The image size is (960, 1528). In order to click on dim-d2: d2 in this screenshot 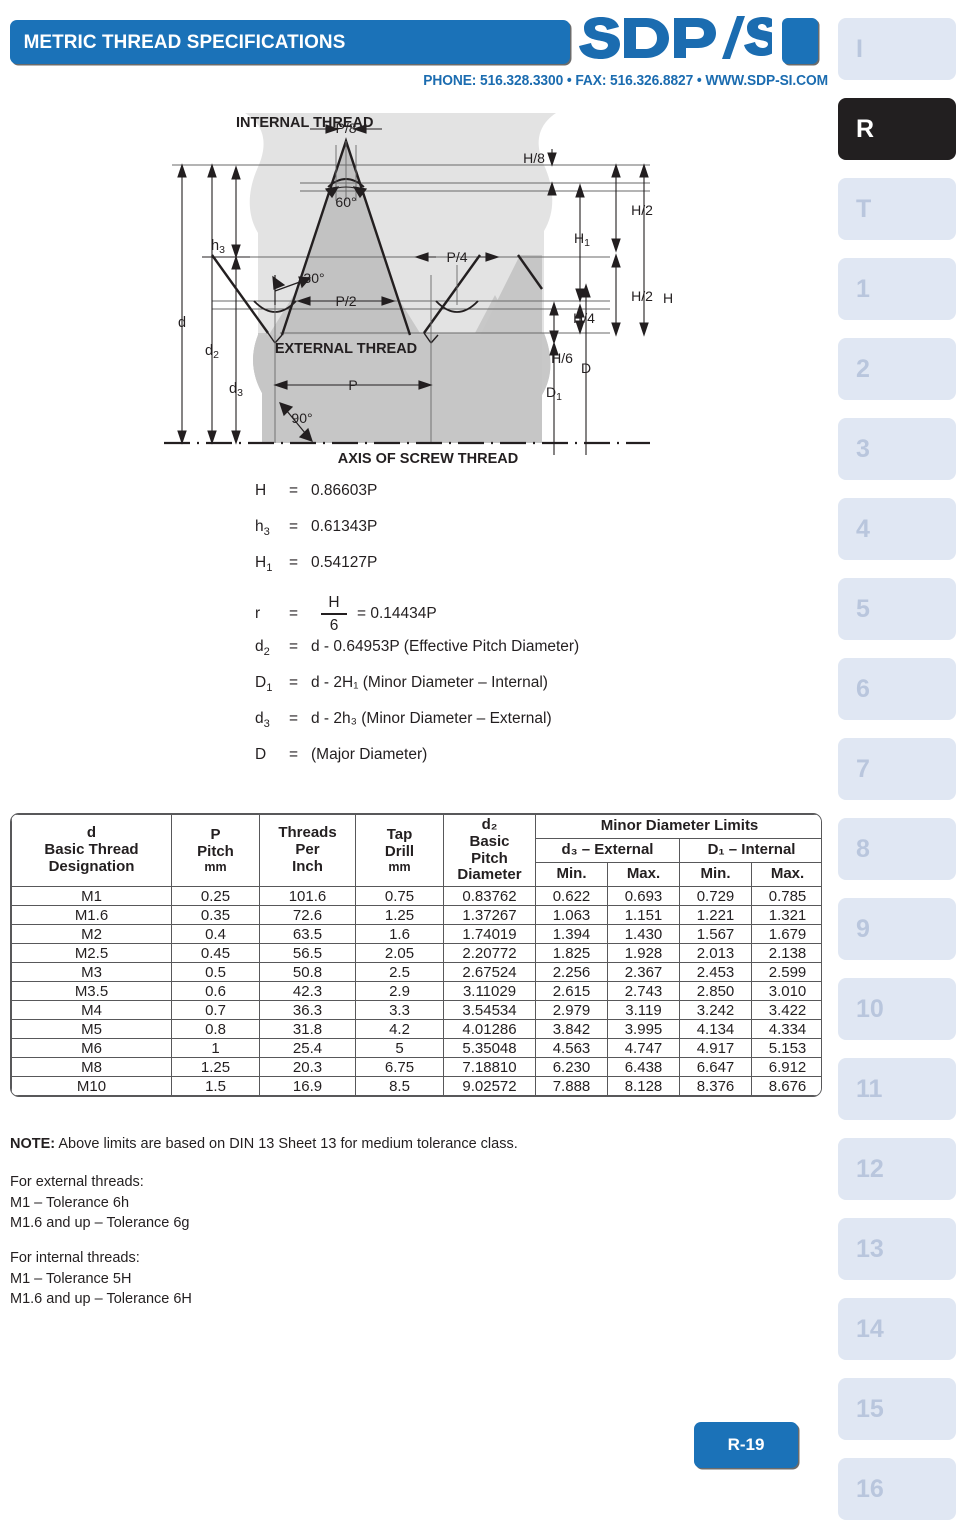, I will do `click(212, 352)`.